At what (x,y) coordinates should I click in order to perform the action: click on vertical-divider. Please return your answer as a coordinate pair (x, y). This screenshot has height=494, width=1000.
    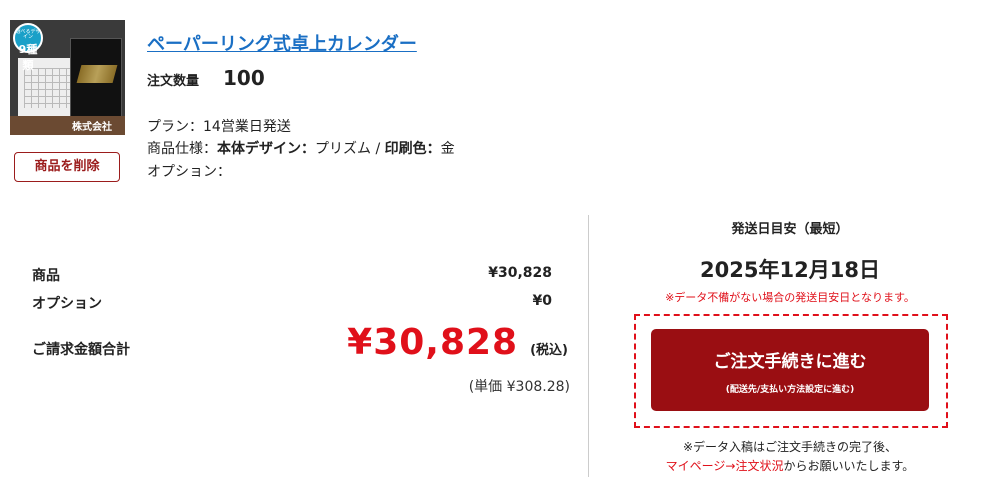
    Looking at the image, I should click on (588, 346).